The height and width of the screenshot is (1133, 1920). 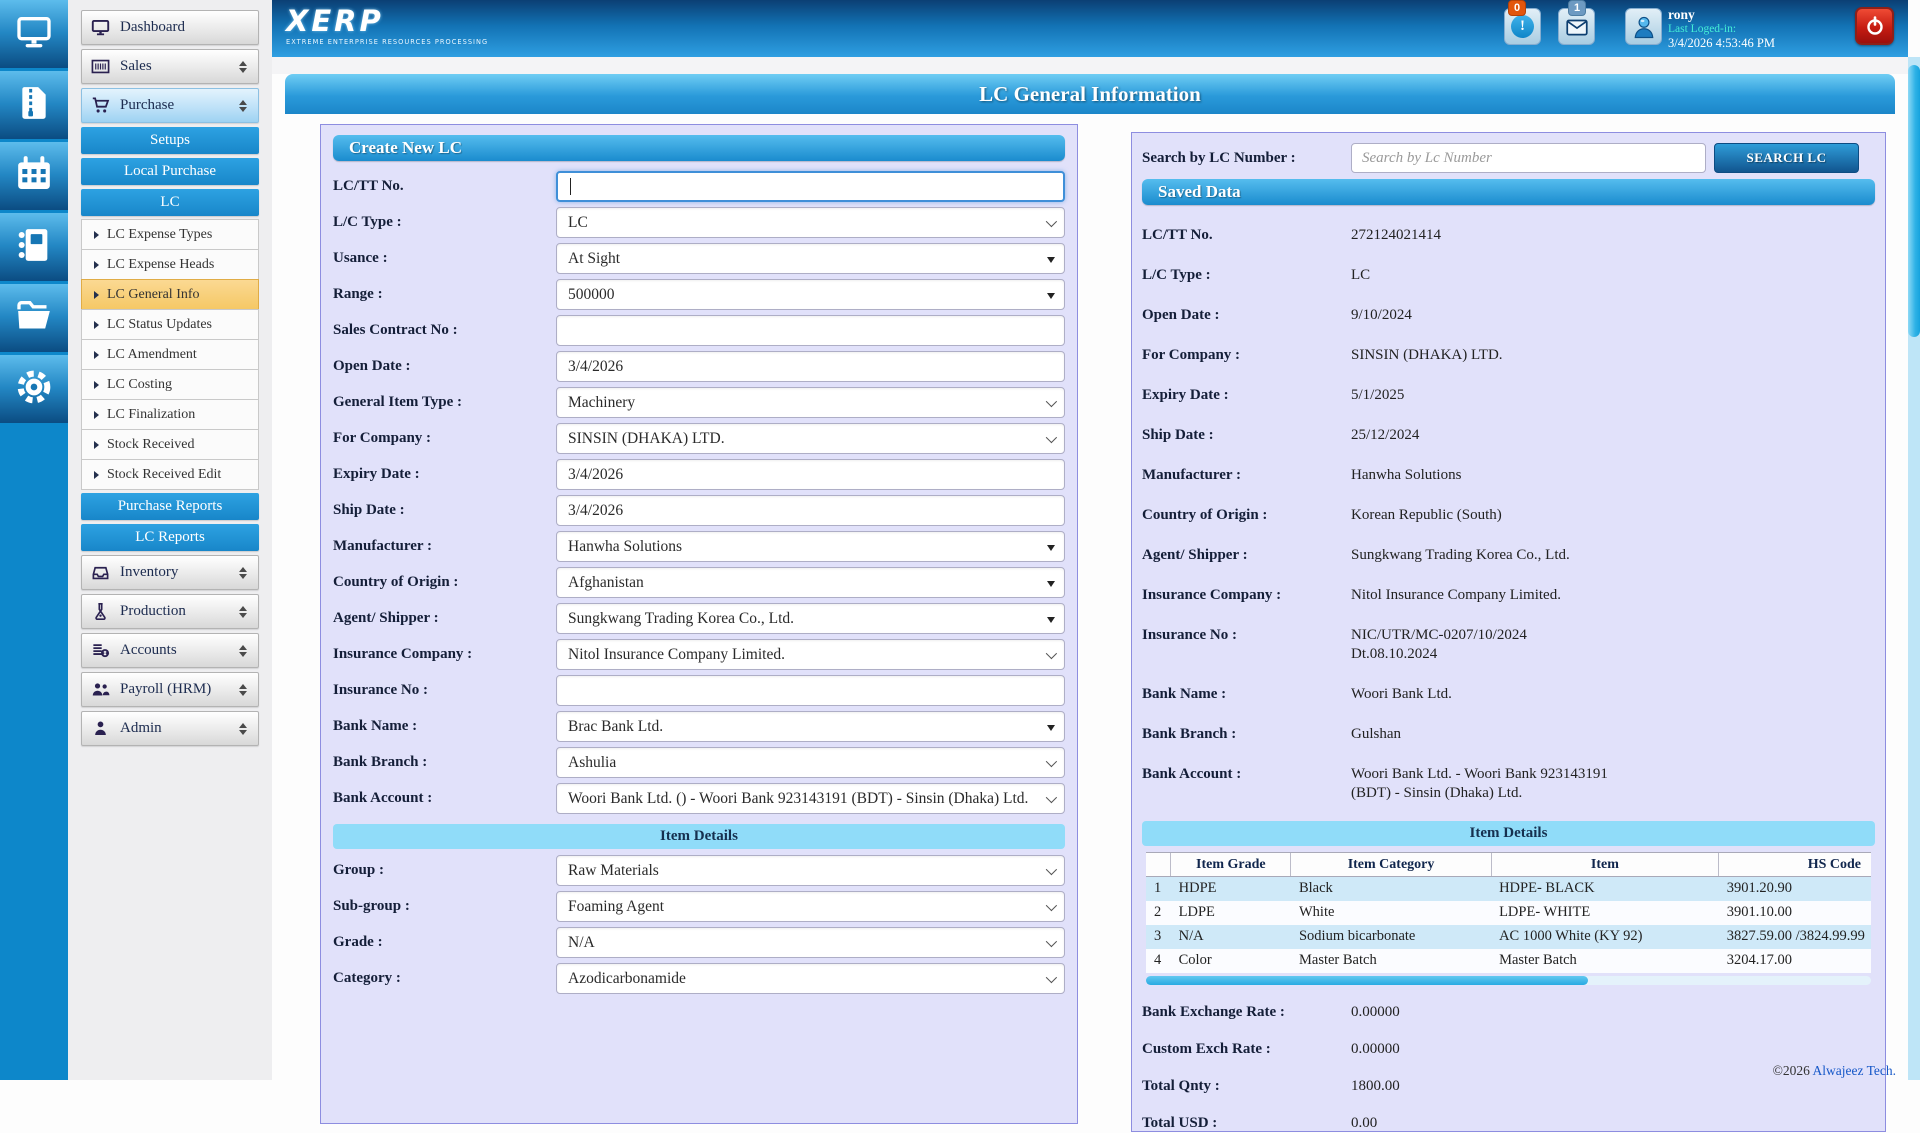 What do you see at coordinates (34, 34) in the screenshot?
I see `rail-desktop-icon` at bounding box center [34, 34].